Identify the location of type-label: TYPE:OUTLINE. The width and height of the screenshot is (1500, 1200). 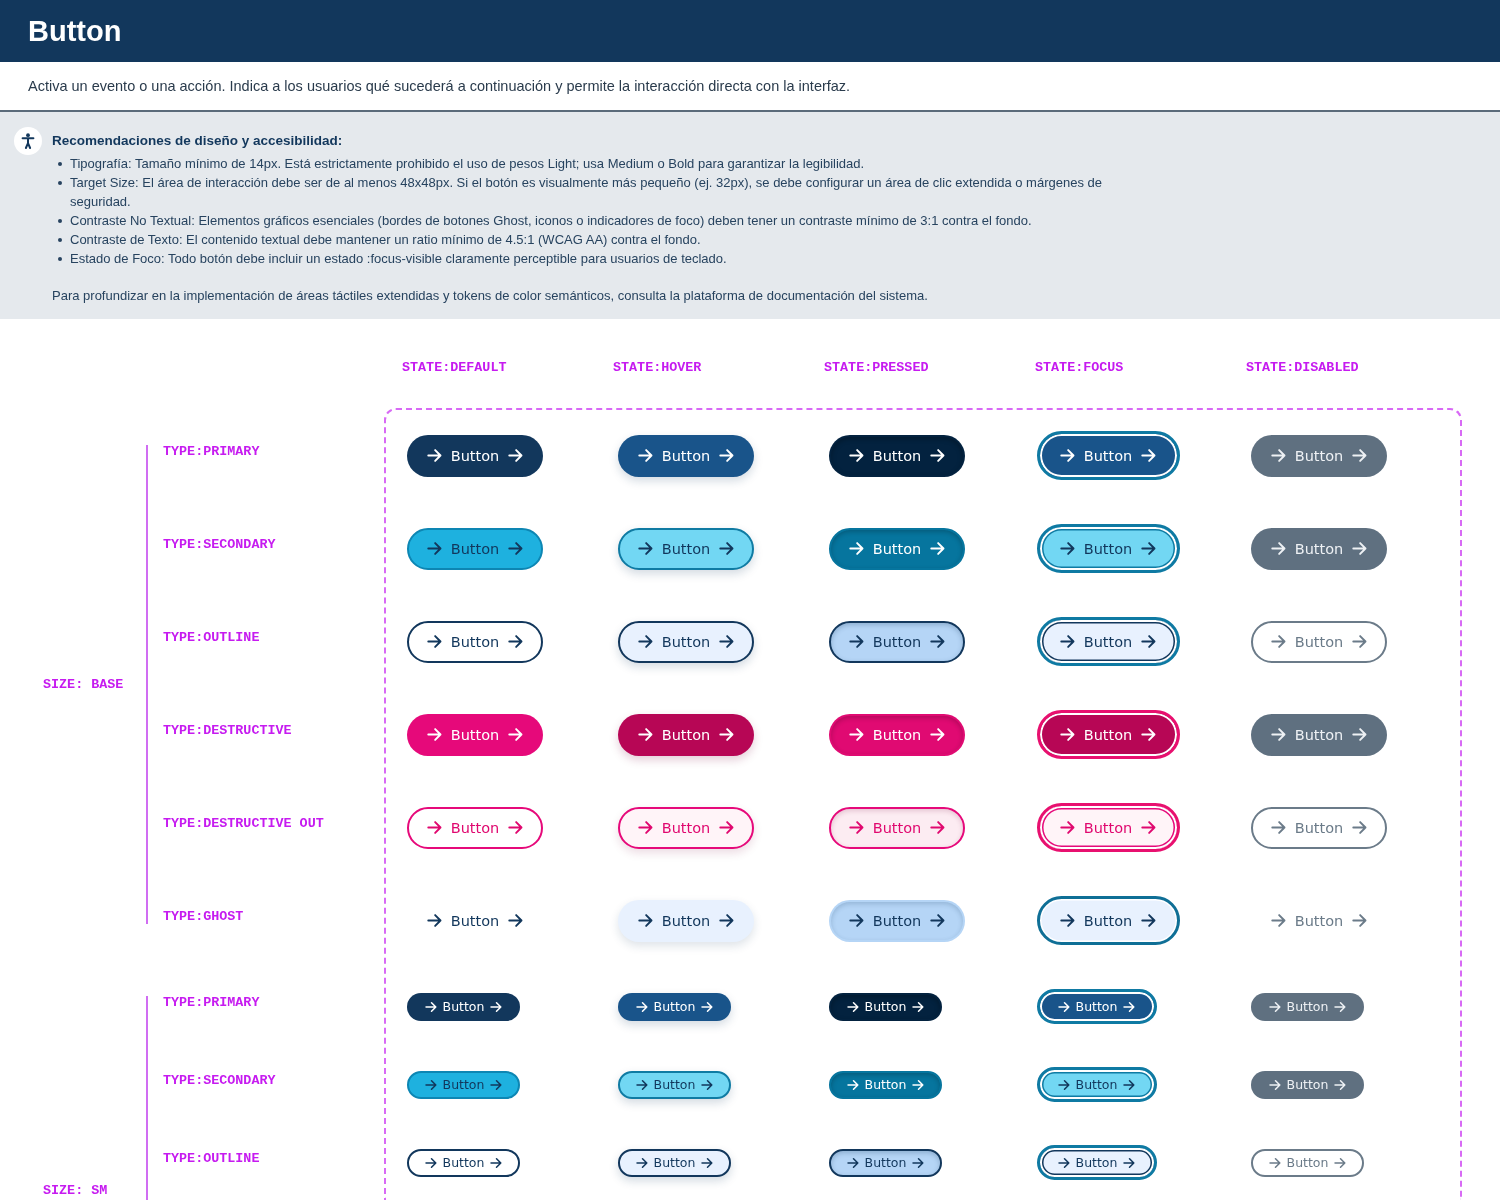
(211, 1159).